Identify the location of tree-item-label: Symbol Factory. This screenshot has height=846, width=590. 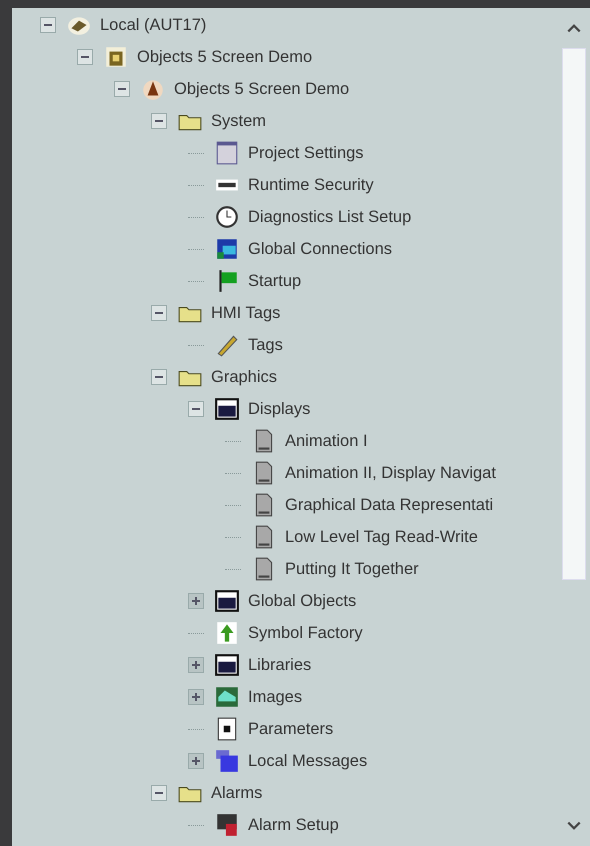
(305, 633).